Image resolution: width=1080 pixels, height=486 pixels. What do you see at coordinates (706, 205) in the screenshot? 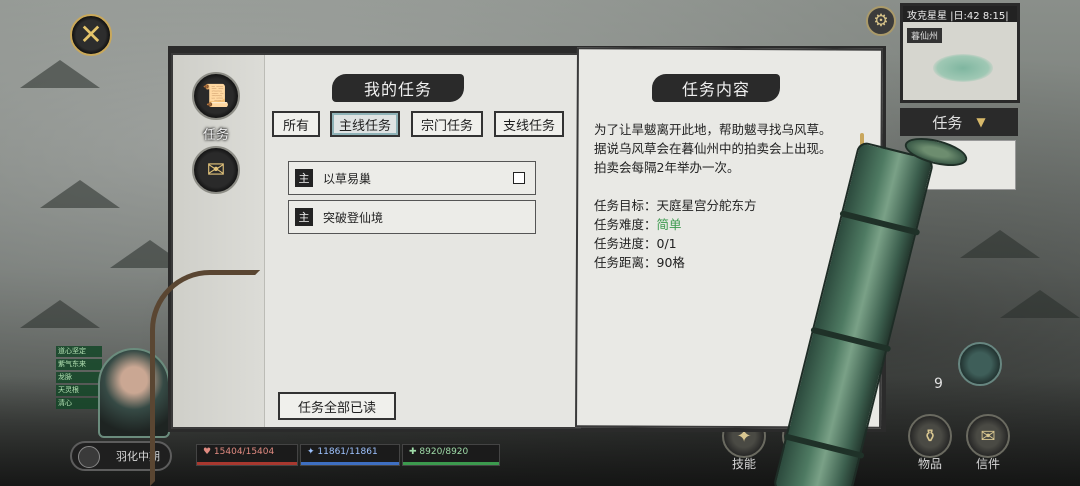
I see `field-value: 天庭星宫分舵东方` at bounding box center [706, 205].